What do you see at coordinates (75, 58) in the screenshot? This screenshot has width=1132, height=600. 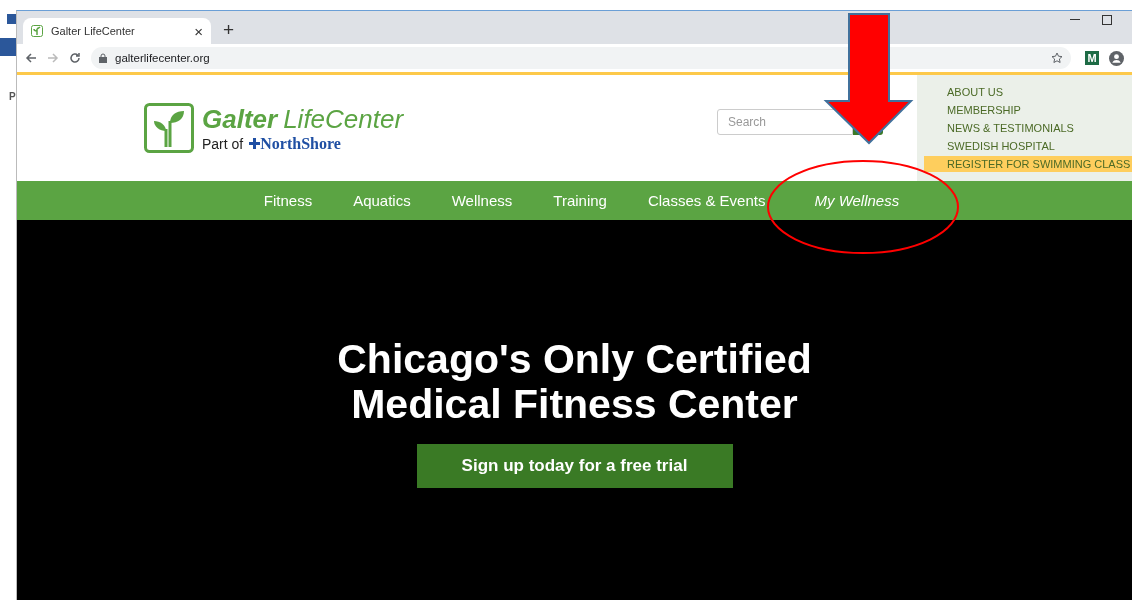 I see `reload-icon` at bounding box center [75, 58].